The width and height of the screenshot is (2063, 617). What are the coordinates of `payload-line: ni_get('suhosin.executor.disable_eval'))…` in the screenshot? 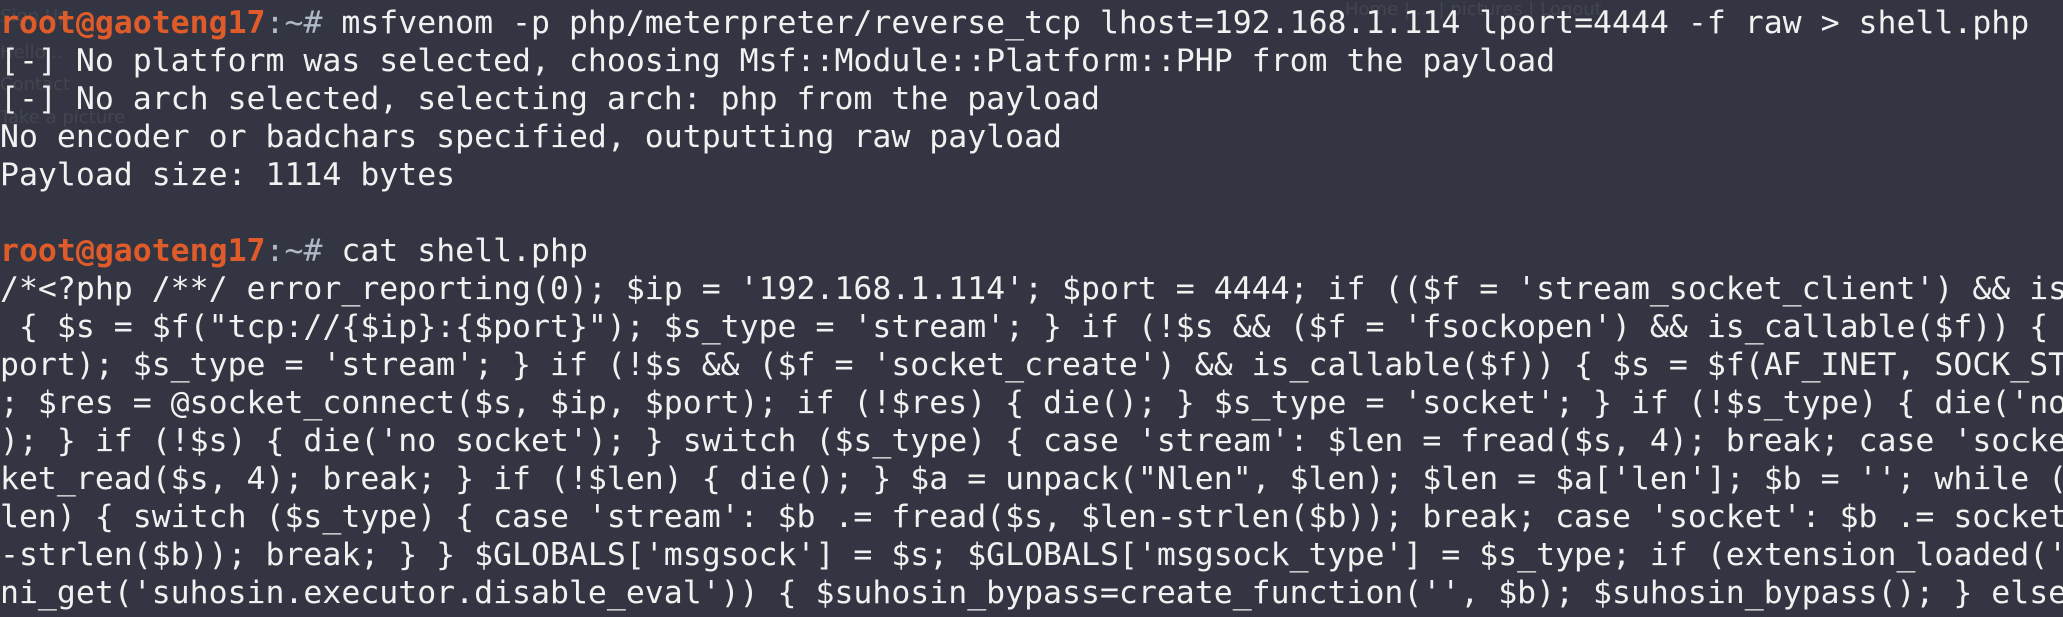 It's located at (1031, 593).